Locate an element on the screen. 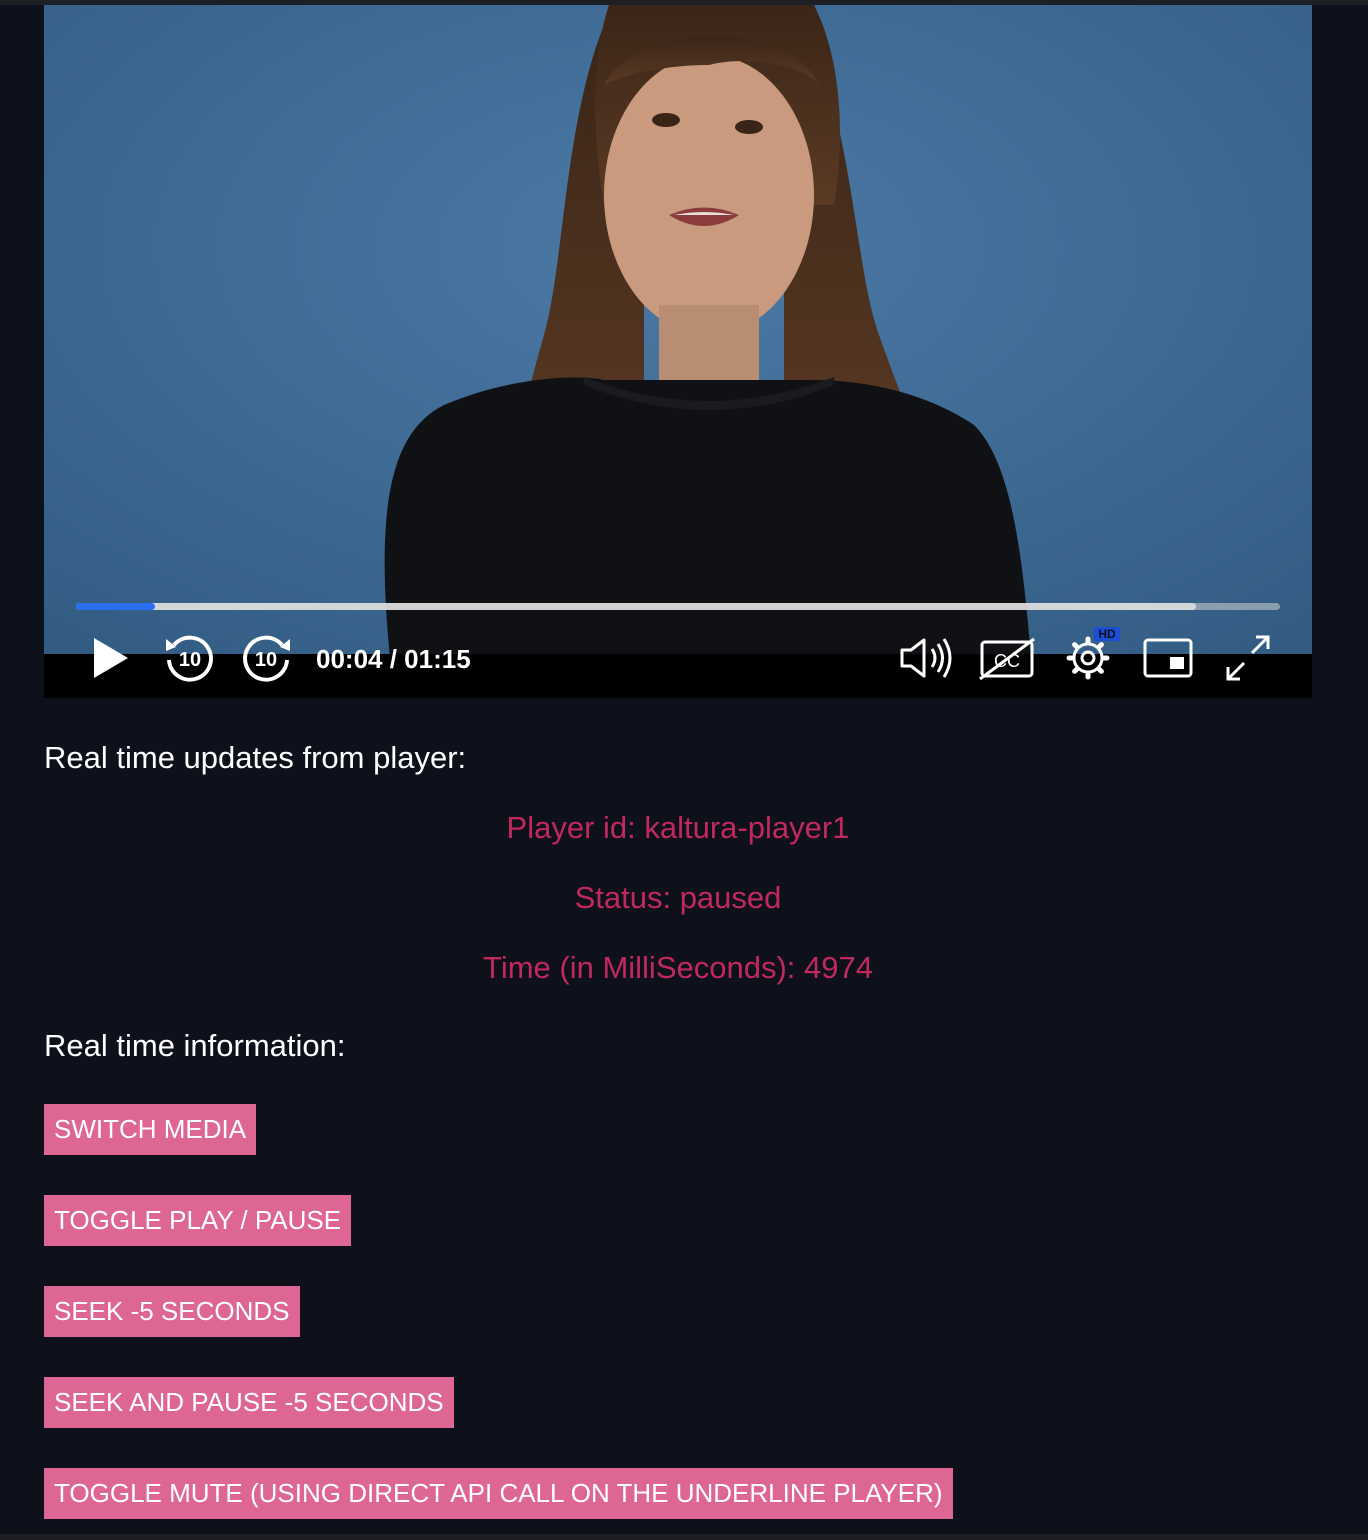  time-display: 00:04 / 01:15 is located at coordinates (393, 659).